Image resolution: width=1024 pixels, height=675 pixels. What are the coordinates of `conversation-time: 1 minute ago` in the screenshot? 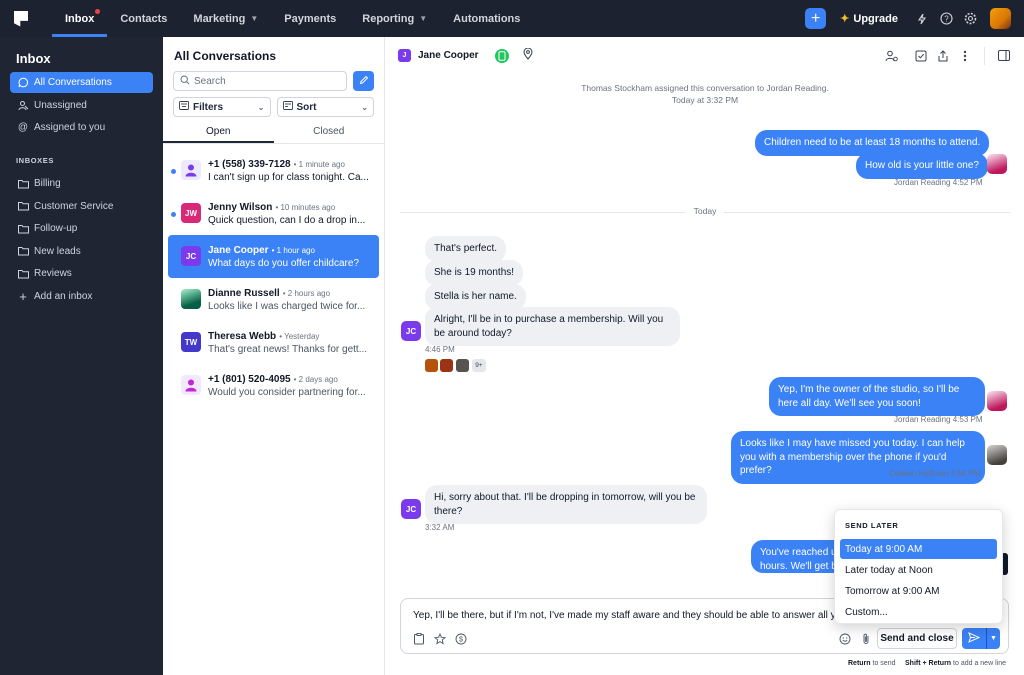 It's located at (321, 164).